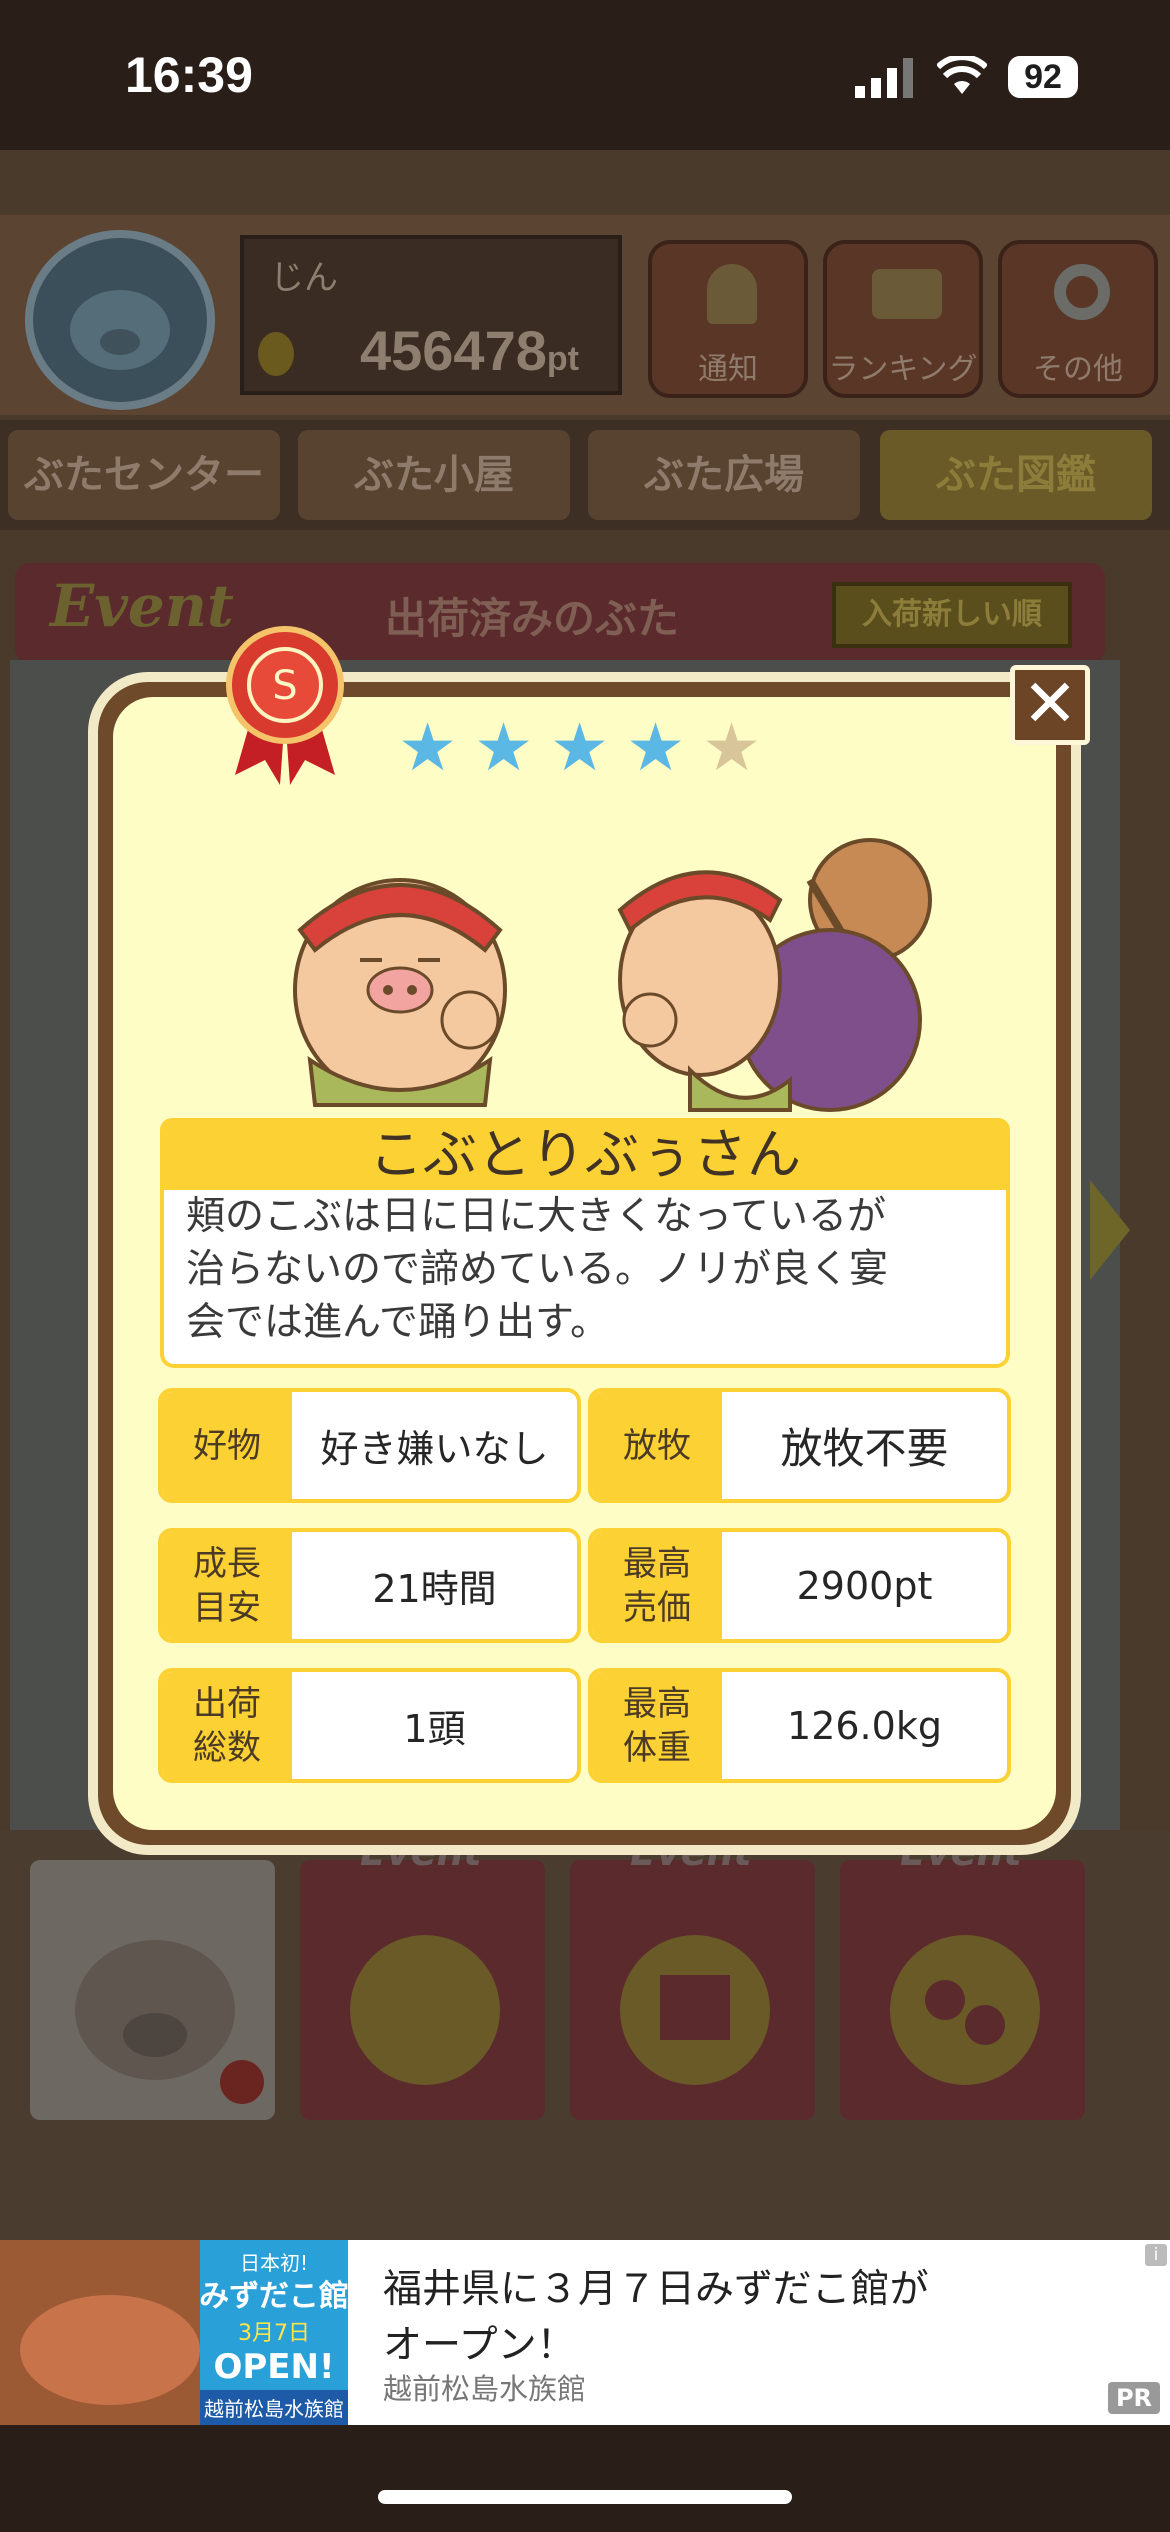  What do you see at coordinates (485, 2389) in the screenshot?
I see `ad-source: 越前松島水族館` at bounding box center [485, 2389].